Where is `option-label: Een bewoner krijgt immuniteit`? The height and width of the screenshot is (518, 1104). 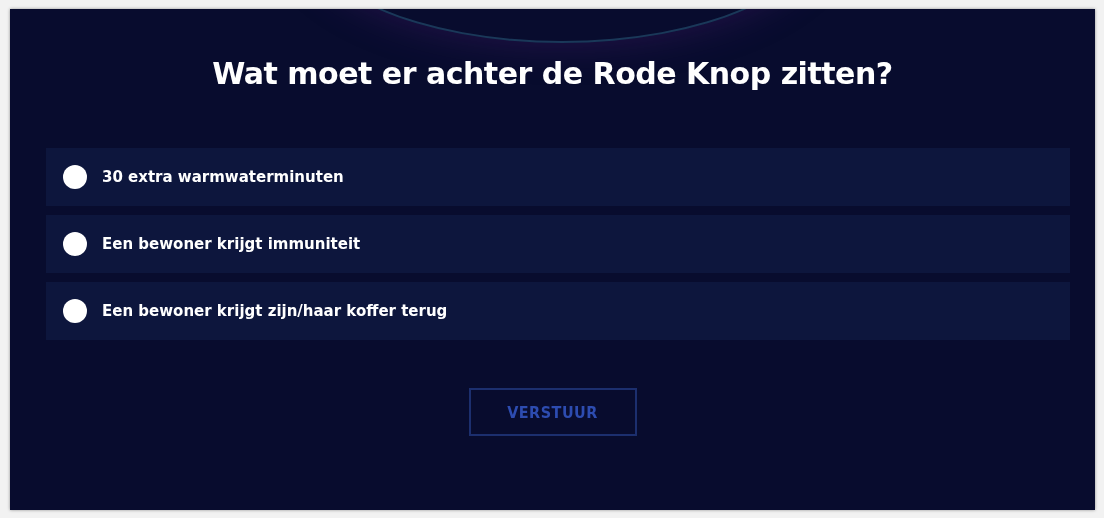
option-label: Een bewoner krijgt immuniteit is located at coordinates (231, 244).